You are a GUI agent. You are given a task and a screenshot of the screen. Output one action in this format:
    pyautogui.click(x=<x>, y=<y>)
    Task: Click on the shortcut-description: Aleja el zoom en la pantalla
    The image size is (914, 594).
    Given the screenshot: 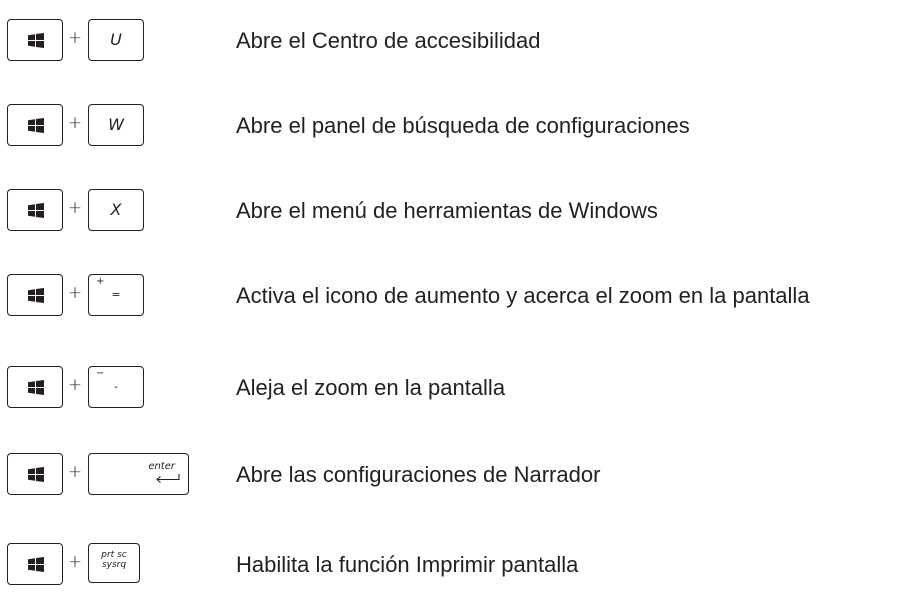 What is the action you would take?
    pyautogui.click(x=371, y=387)
    